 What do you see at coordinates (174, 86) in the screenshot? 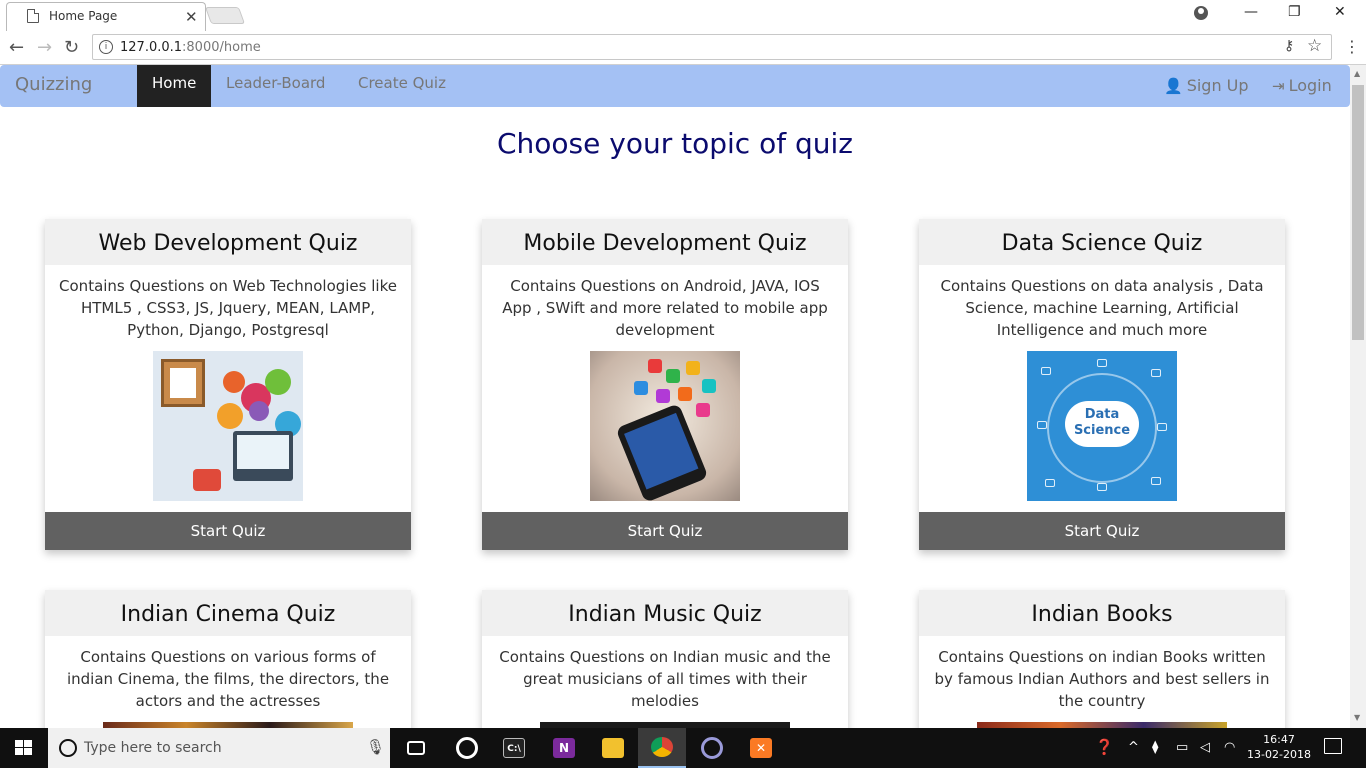
I see `nav-home: Home` at bounding box center [174, 86].